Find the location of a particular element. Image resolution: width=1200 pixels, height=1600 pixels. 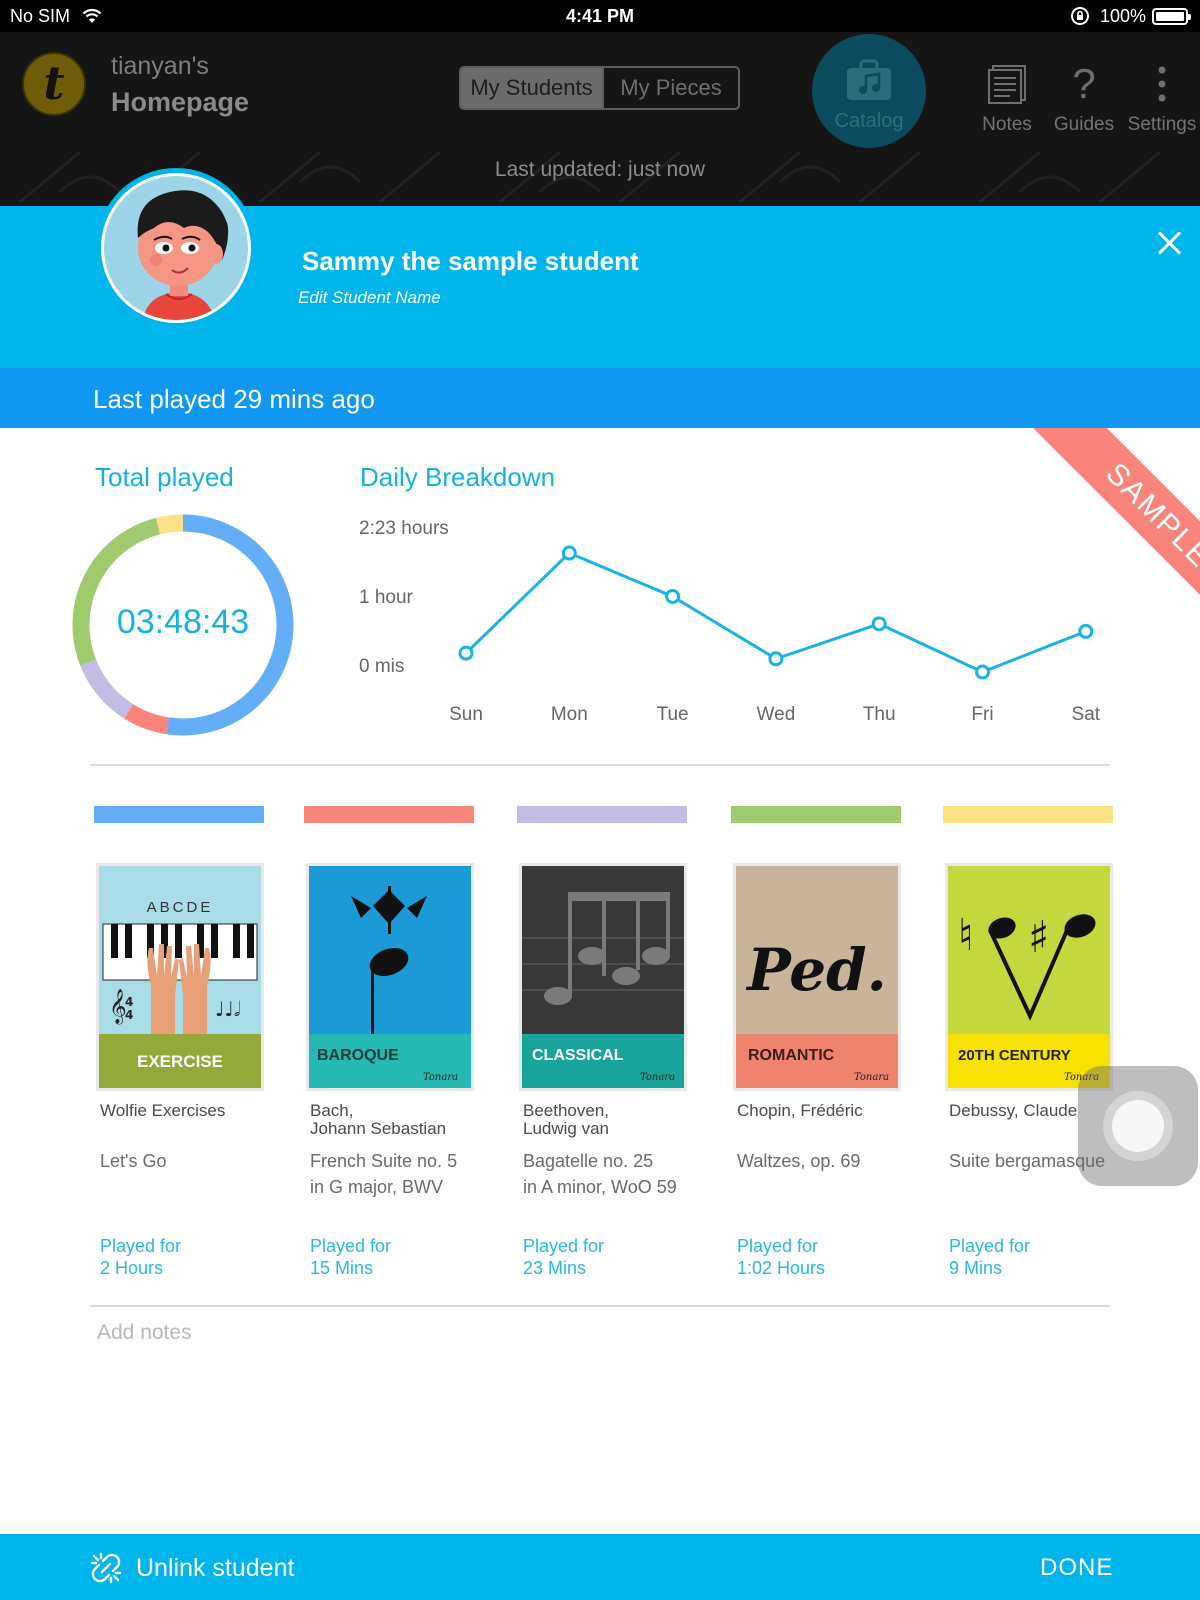

assistive-touch-dot is located at coordinates (1138, 1126).